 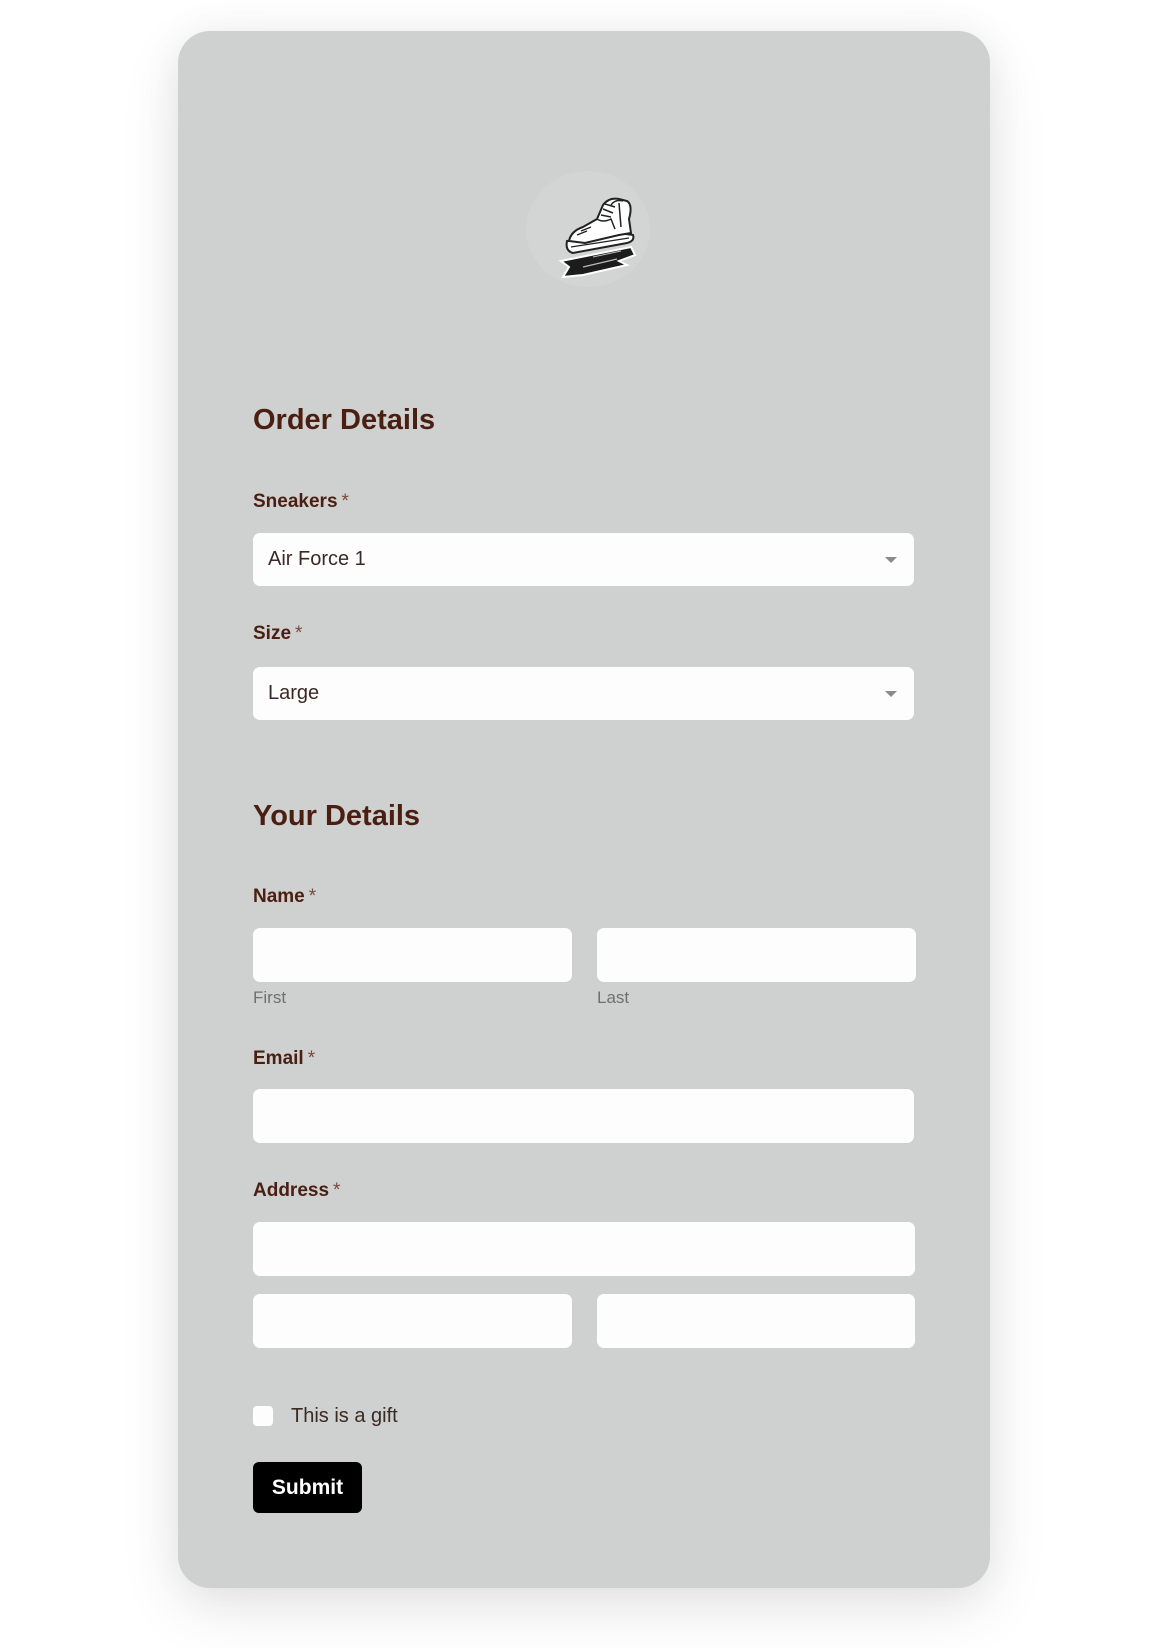 I want to click on gift-checkbox-label: This is a gift, so click(x=344, y=1416).